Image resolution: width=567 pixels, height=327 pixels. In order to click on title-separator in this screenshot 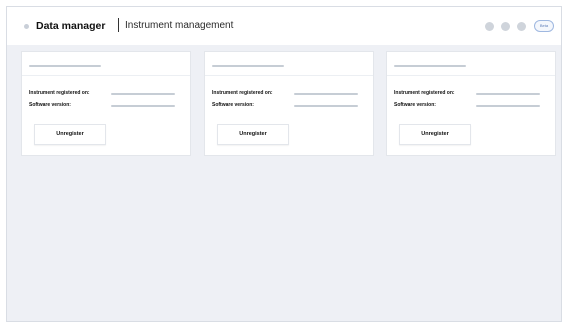, I will do `click(118, 25)`.